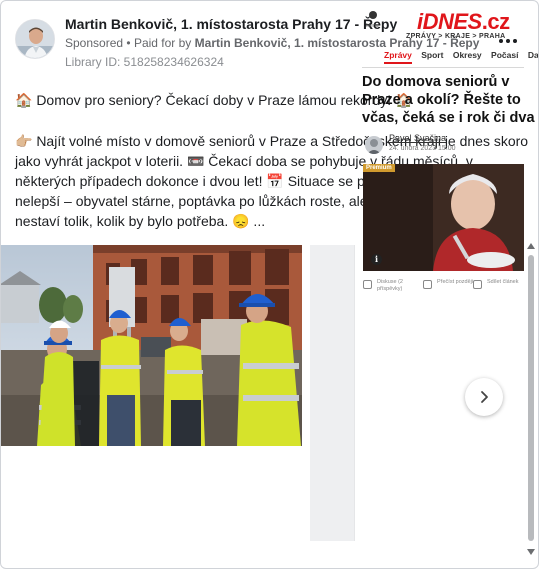  I want to click on idnes-footer-discussion-label: Diskuse (2 příspěvky), so click(390, 285).